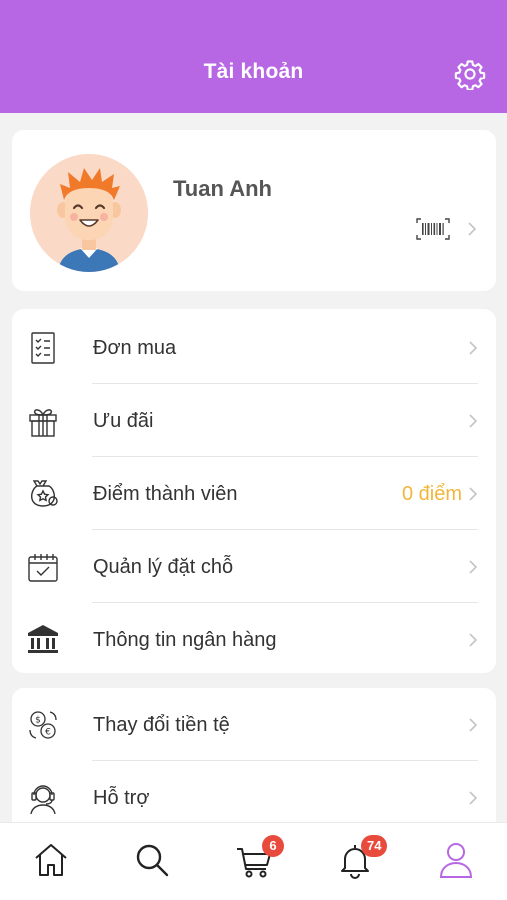 The image size is (507, 900). What do you see at coordinates (135, 348) in the screenshot?
I see `menu-item-label: Đơn mua` at bounding box center [135, 348].